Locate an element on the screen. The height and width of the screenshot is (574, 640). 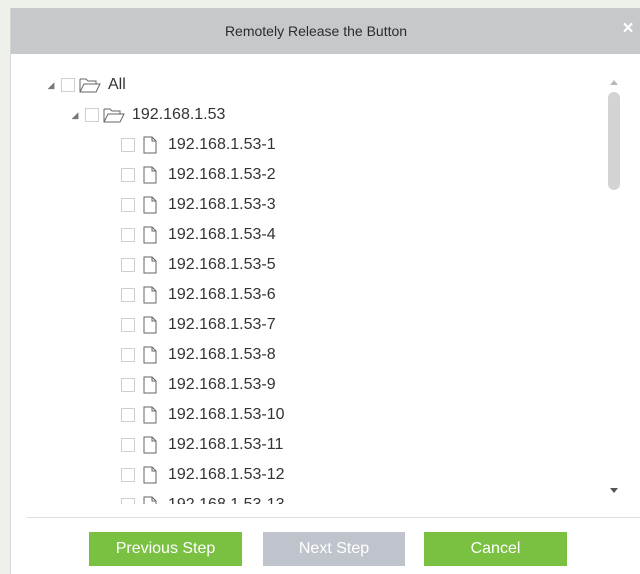
tree-node-all: ◢ All is located at coordinates (85, 85).